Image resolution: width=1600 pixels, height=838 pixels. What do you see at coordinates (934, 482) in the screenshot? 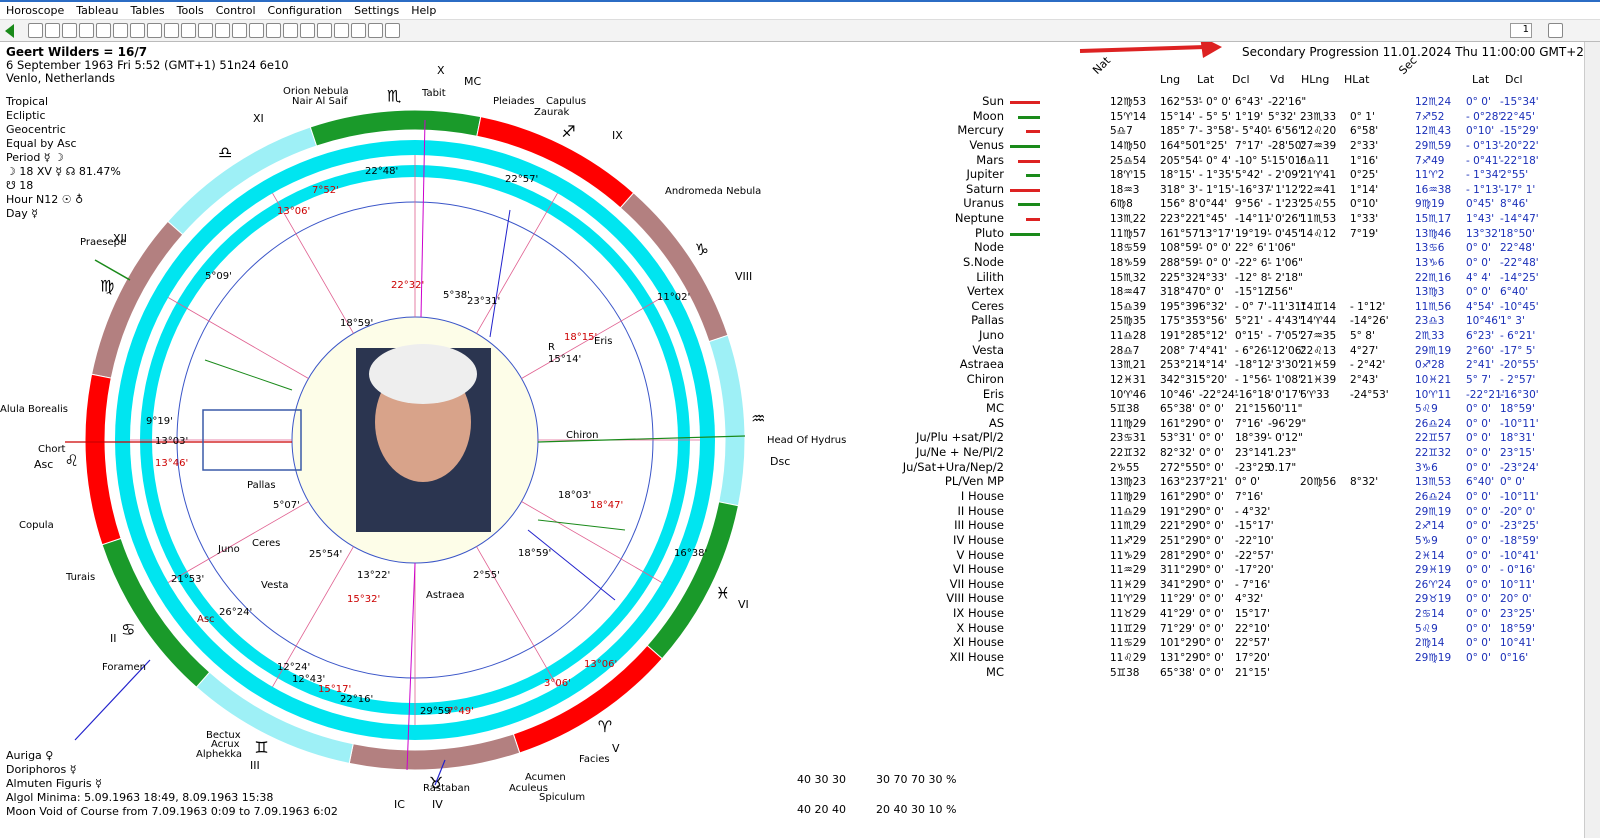
I see `table-row-label: PL/Ven MP` at bounding box center [934, 482].